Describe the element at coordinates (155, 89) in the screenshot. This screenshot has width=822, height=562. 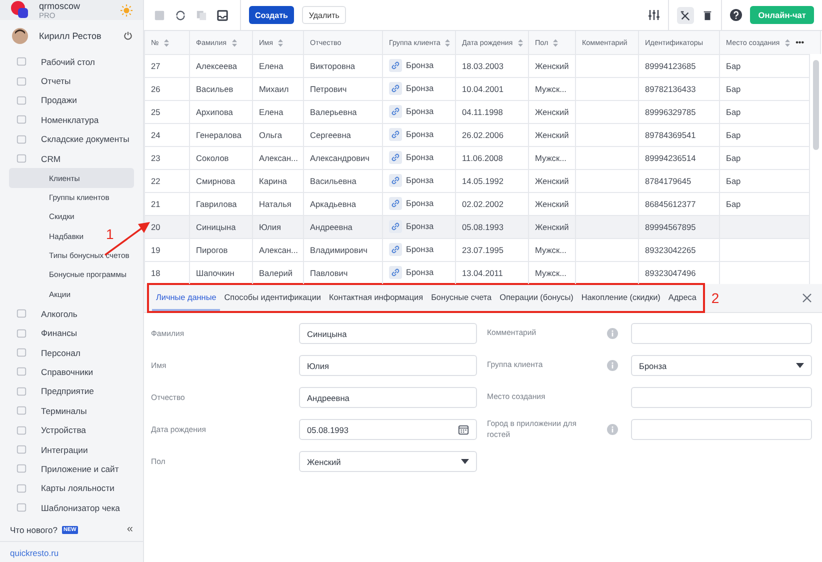
I see `table-cell: 26` at that location.